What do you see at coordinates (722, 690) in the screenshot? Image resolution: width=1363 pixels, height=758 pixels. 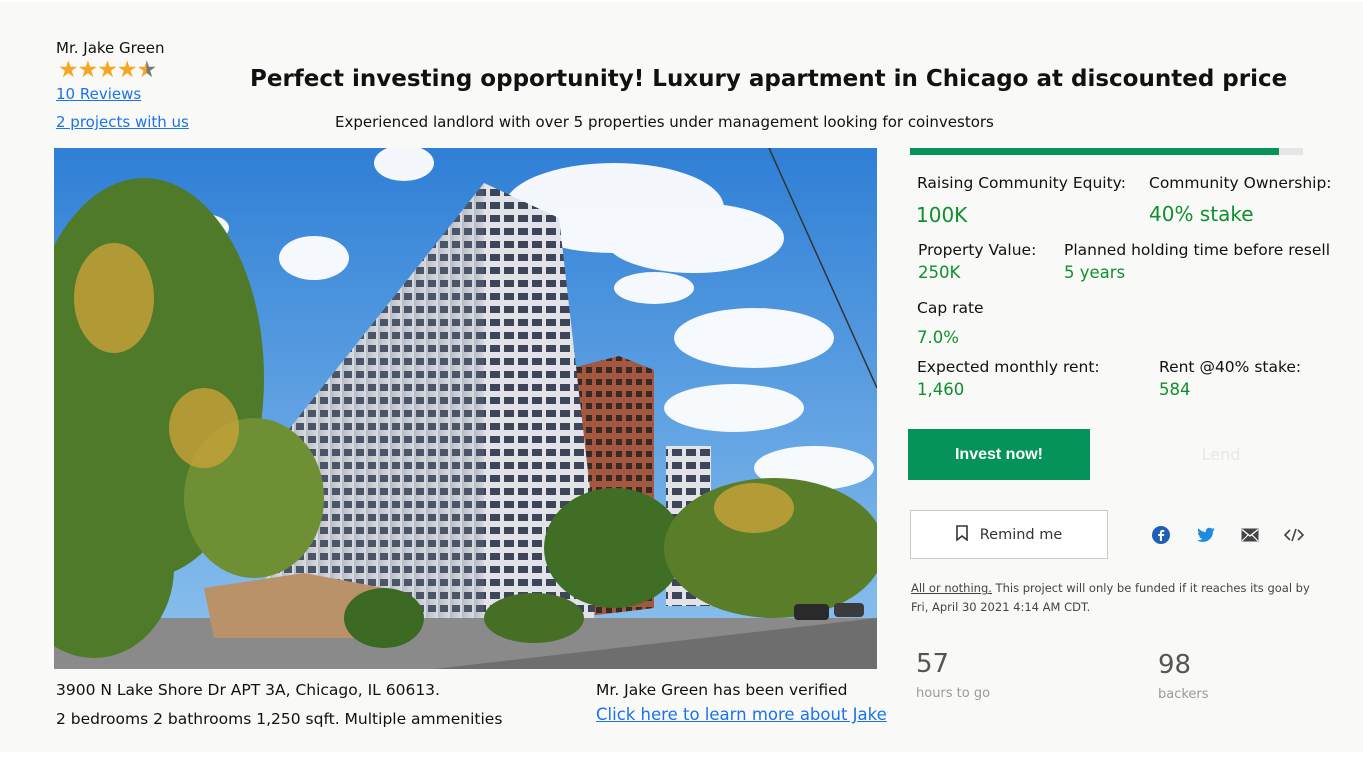 I see `verified-text: Mr. Jake Green has been verified` at bounding box center [722, 690].